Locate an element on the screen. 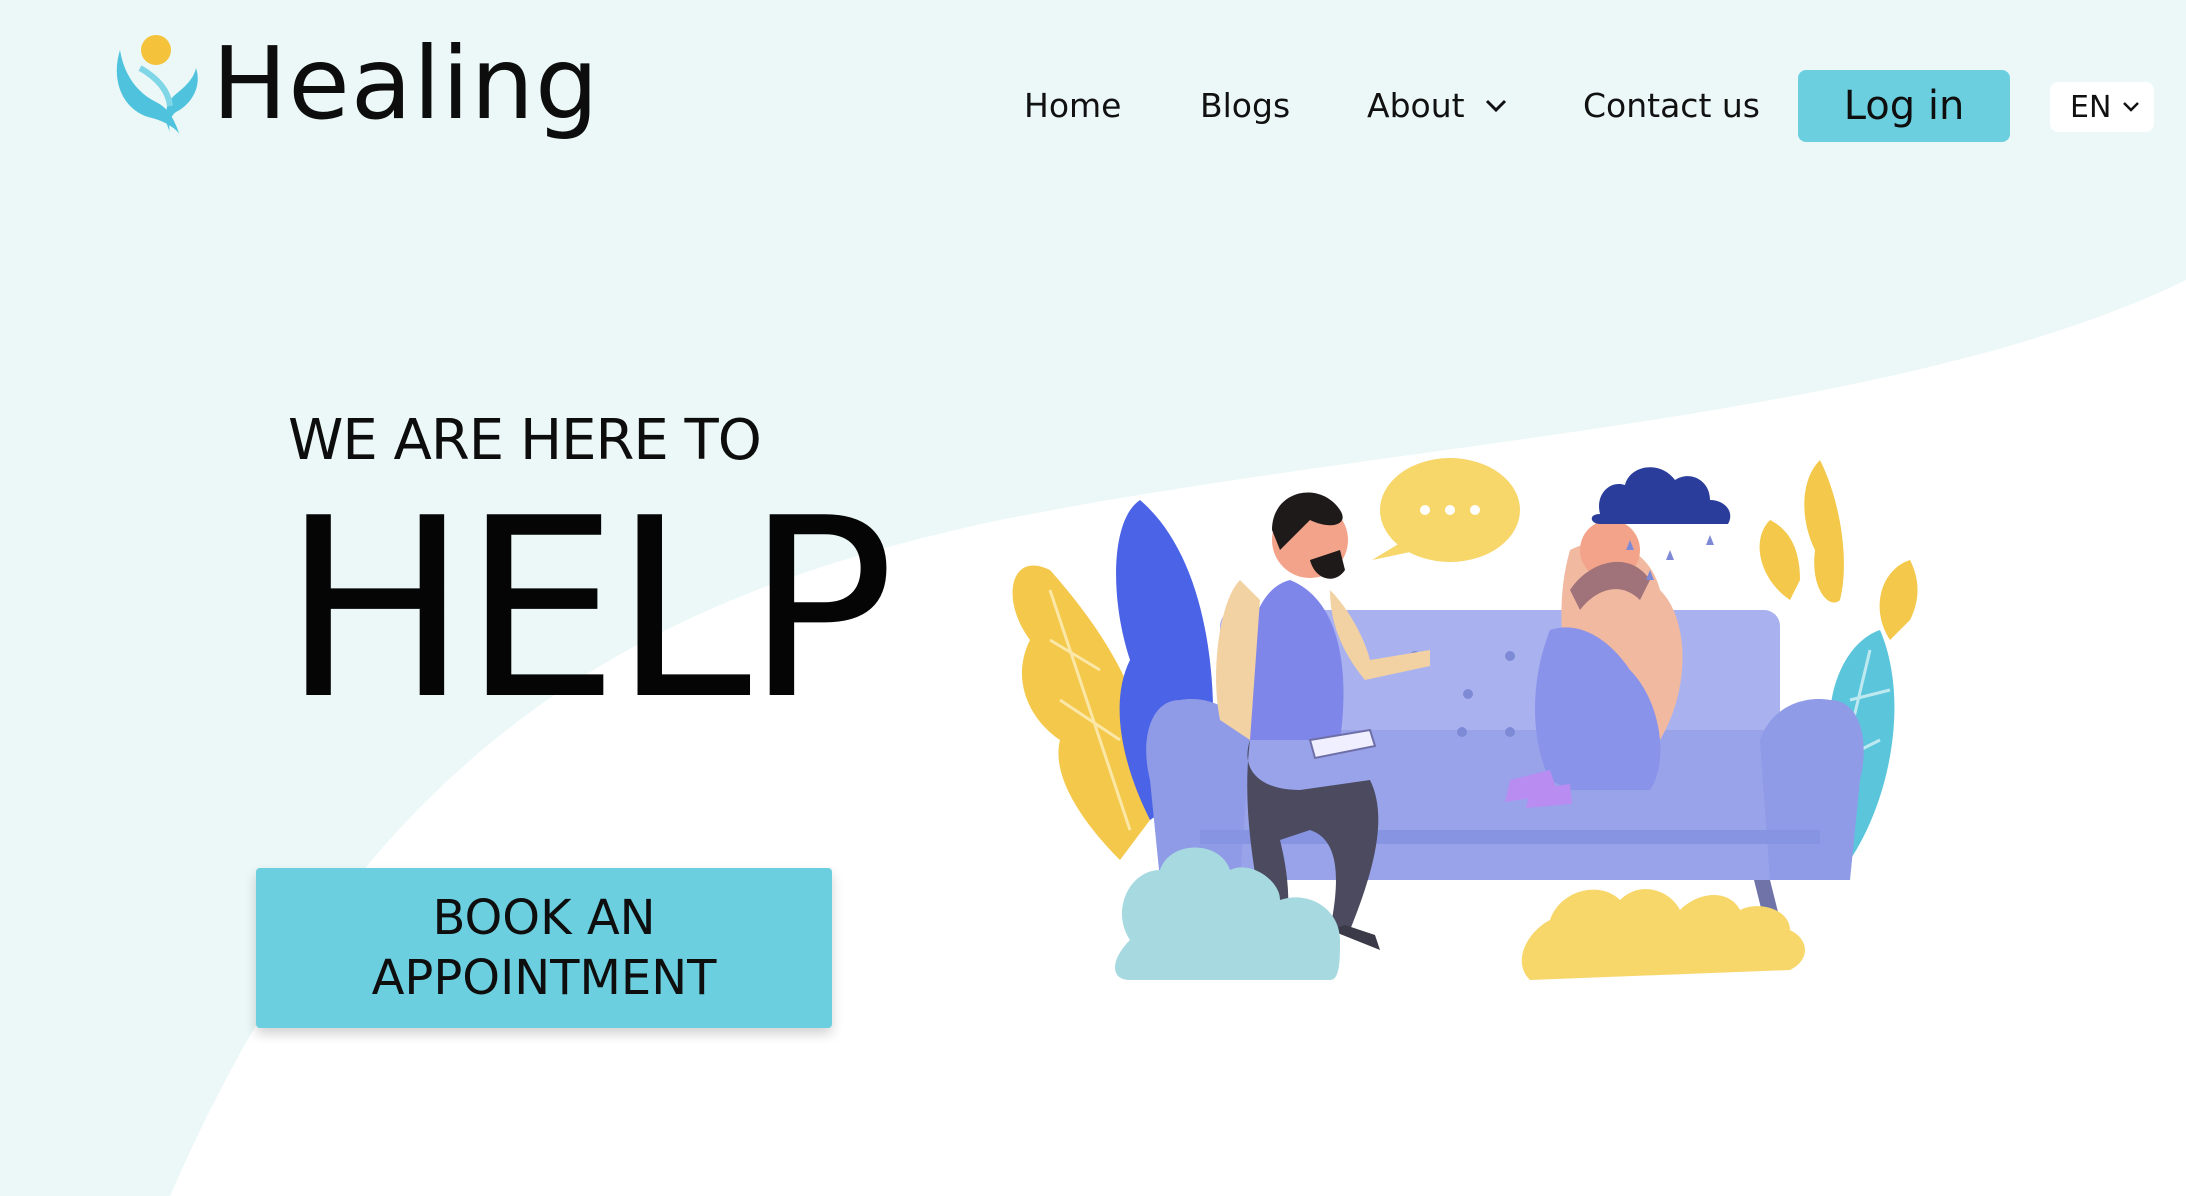  language-select: EN is located at coordinates (2102, 107).